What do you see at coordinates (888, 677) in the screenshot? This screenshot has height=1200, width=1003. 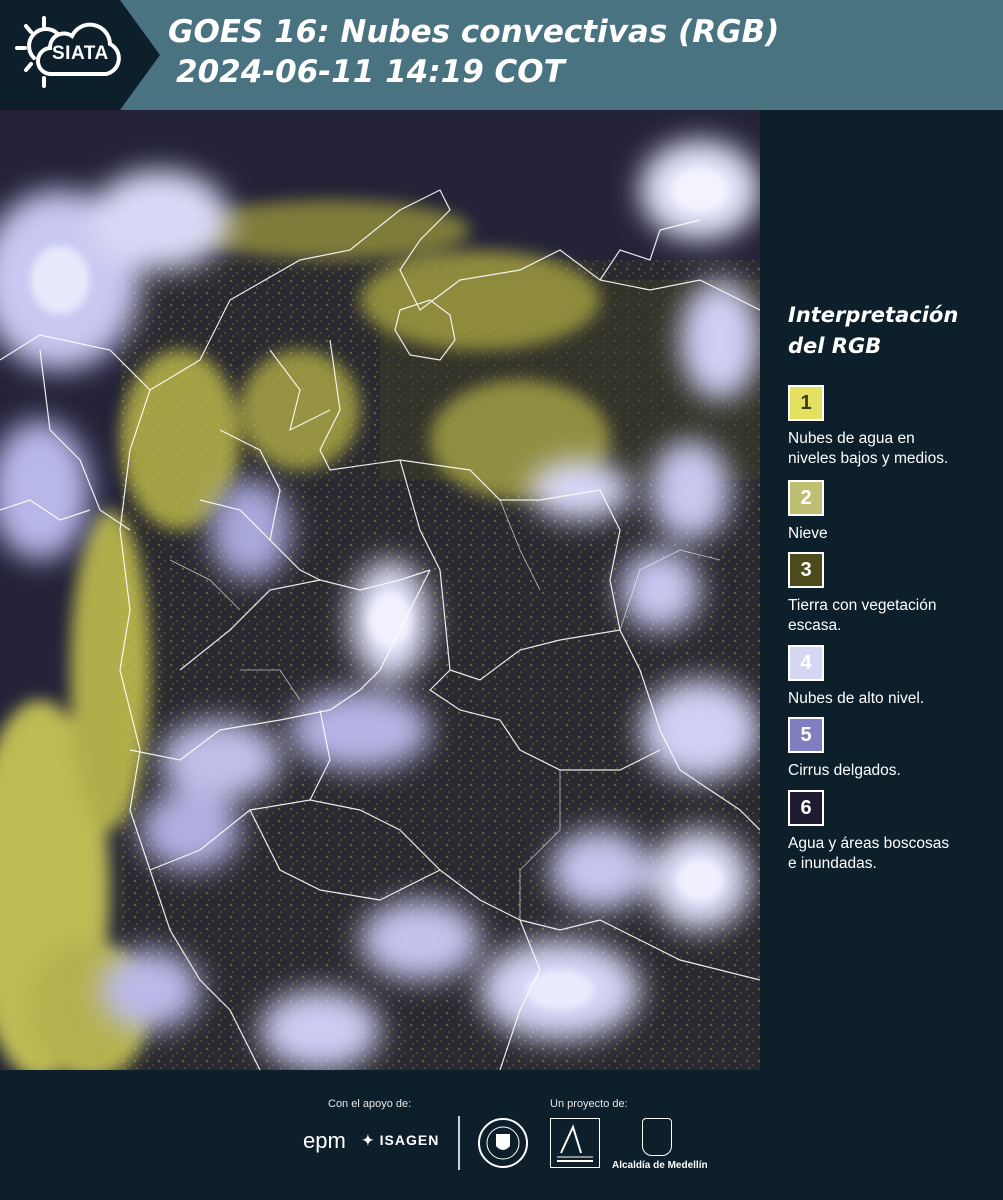 I see `legend-item-4: 4 Nubes de alto nivel.` at bounding box center [888, 677].